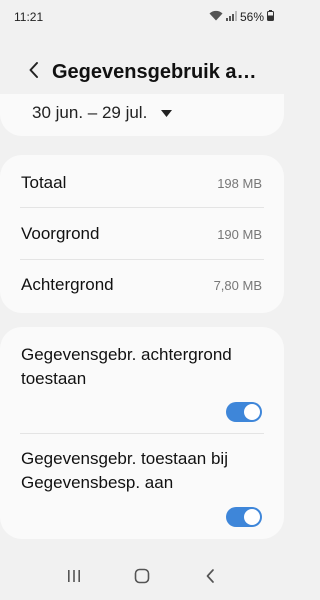  Describe the element at coordinates (239, 234) in the screenshot. I see `usage-value: 190 MB` at that location.